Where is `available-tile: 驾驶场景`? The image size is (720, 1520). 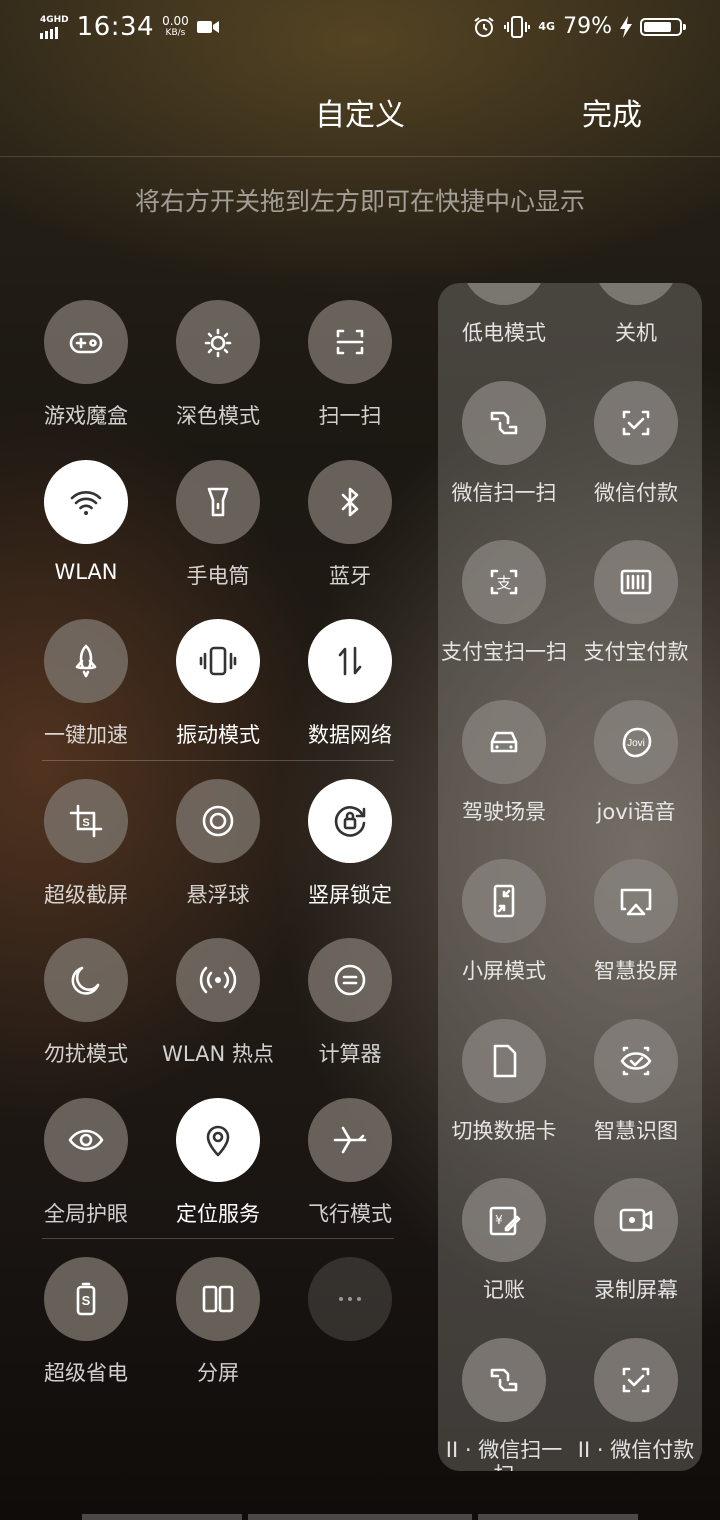
available-tile: 驾驶场景 is located at coordinates (504, 762).